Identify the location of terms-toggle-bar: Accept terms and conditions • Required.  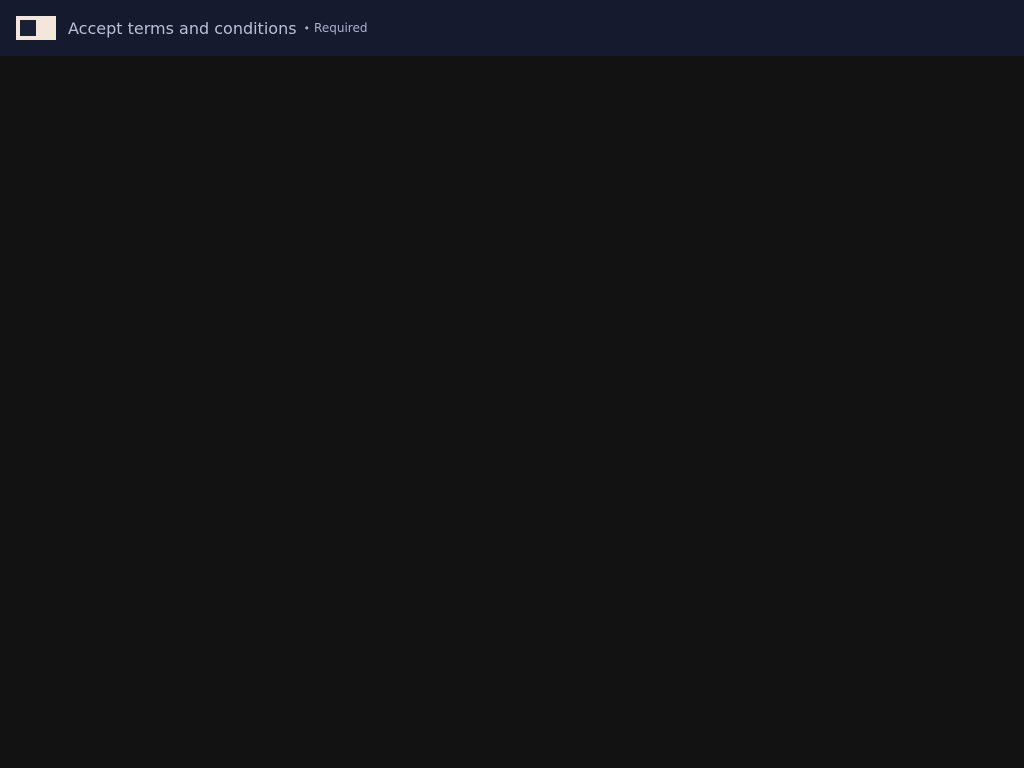
(512, 28).